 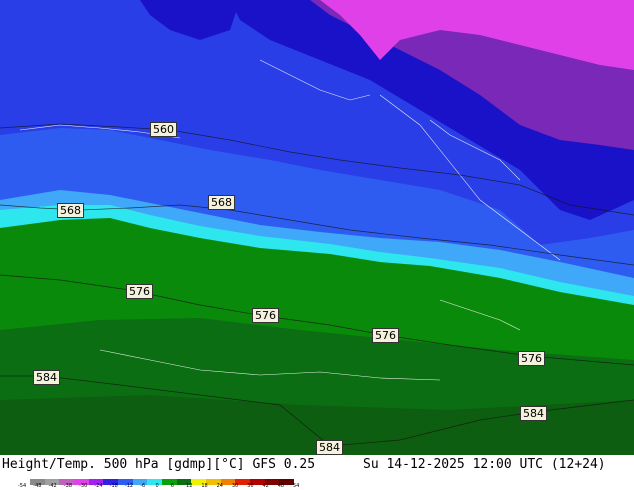 What do you see at coordinates (159, 464) in the screenshot?
I see `map-title: Height/Temp. 500 hPa [gdmp][°C] GFS 0.25` at bounding box center [159, 464].